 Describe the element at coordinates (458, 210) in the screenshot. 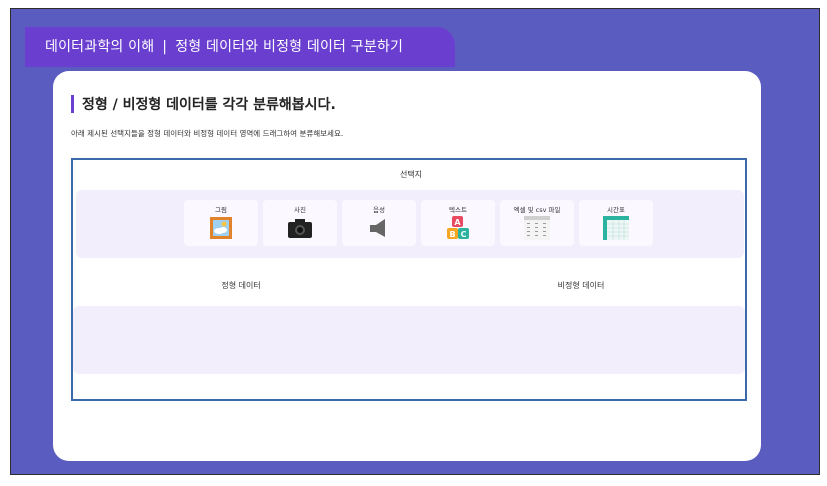

I see `choice-label: 텍스트` at that location.